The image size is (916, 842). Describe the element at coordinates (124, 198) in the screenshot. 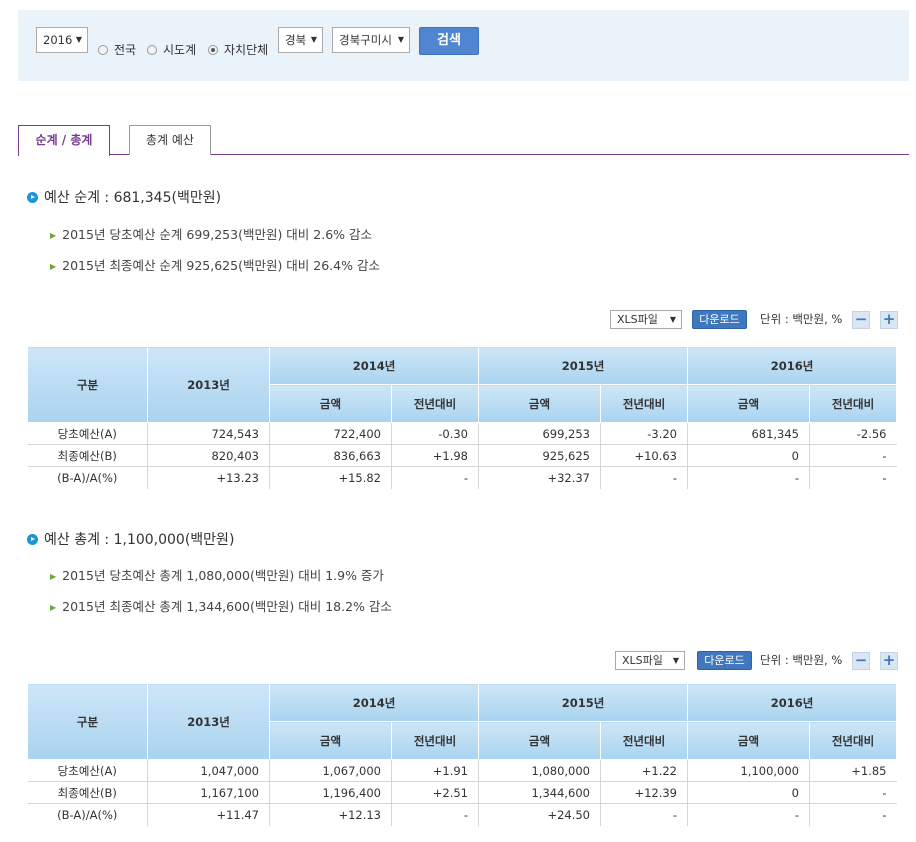

I see `net-budget-title: 예산 순계 : 681,345(백만원)` at that location.